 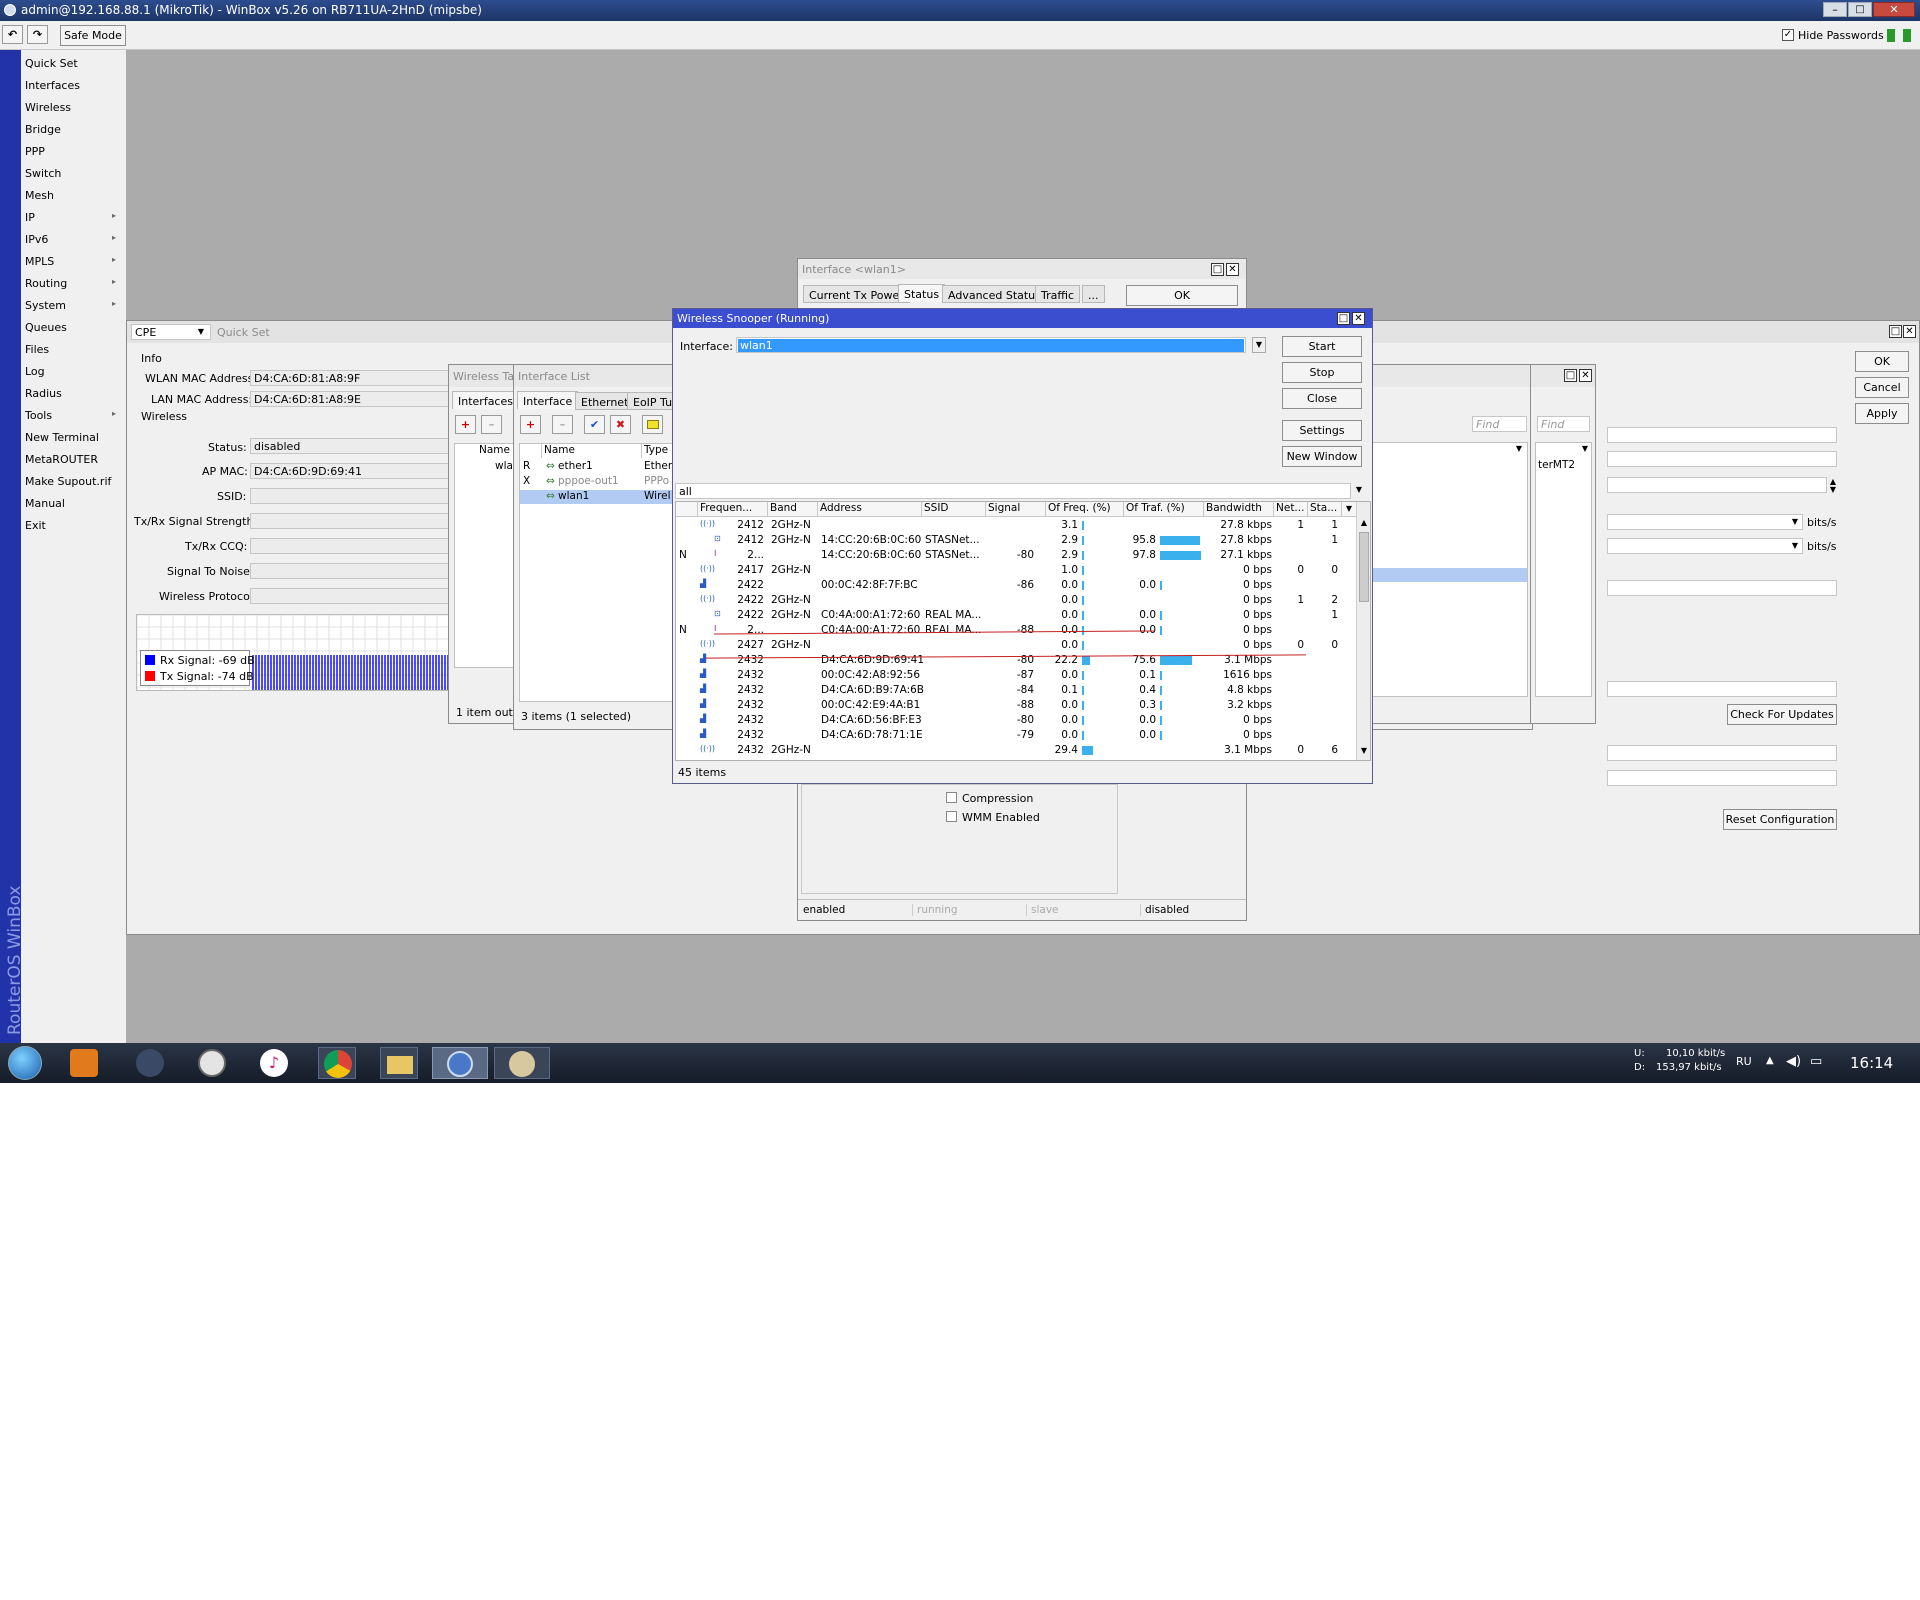 What do you see at coordinates (1882, 413) in the screenshot?
I see `apply-button: Apply` at bounding box center [1882, 413].